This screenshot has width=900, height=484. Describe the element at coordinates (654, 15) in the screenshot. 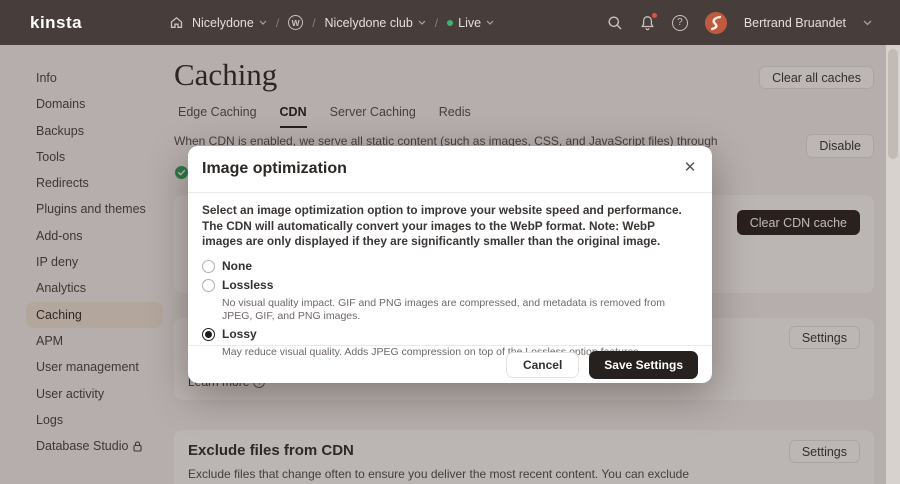

I see `notification-badge-dot` at that location.